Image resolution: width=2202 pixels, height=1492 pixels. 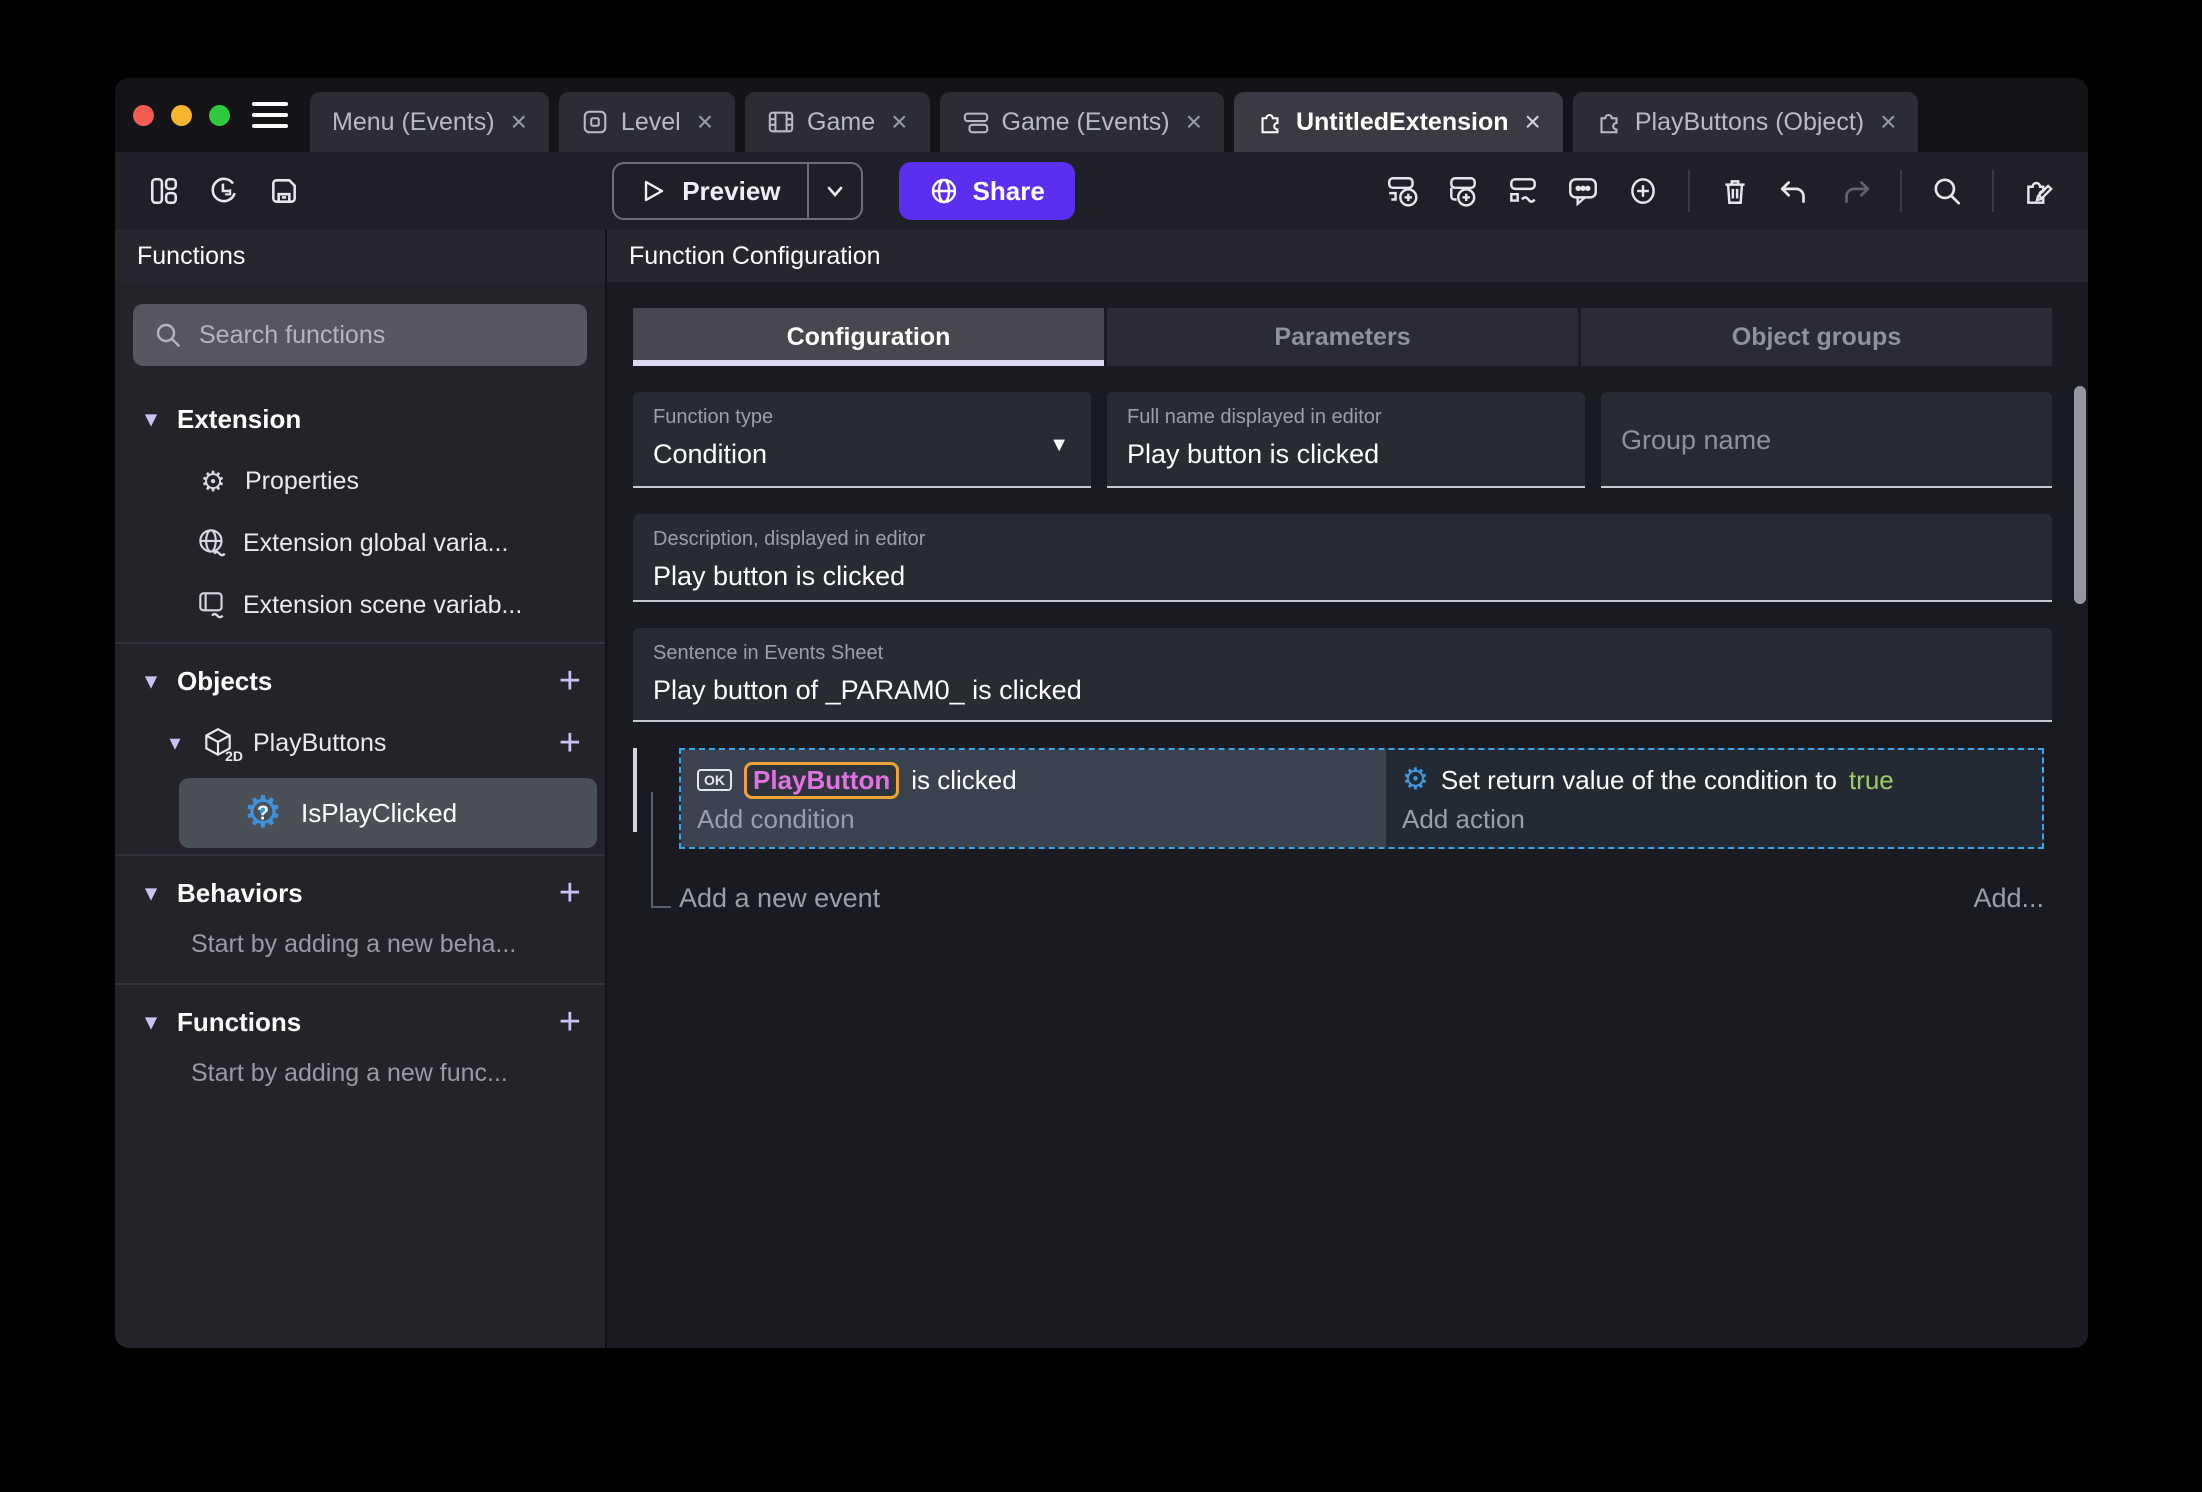 What do you see at coordinates (570, 743) in the screenshot?
I see `add-object-function-button: +` at bounding box center [570, 743].